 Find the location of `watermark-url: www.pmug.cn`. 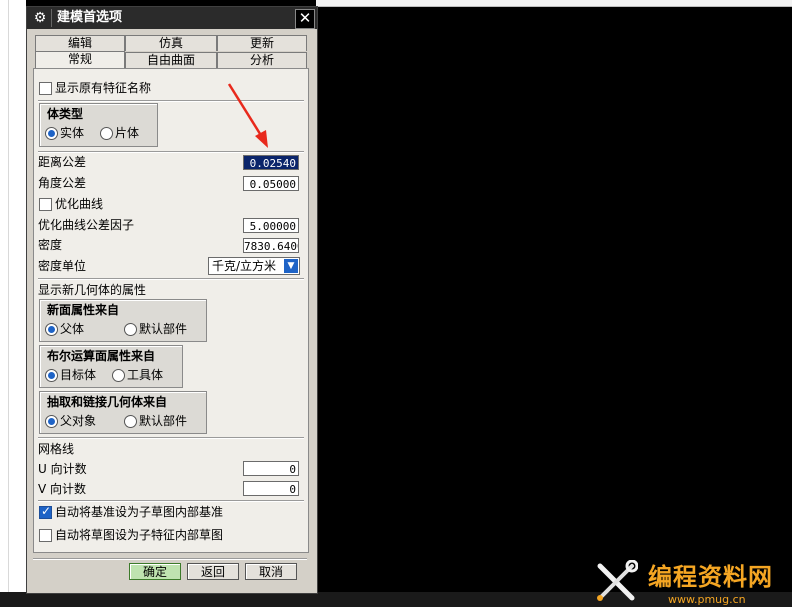

watermark-url: www.pmug.cn is located at coordinates (707, 599).